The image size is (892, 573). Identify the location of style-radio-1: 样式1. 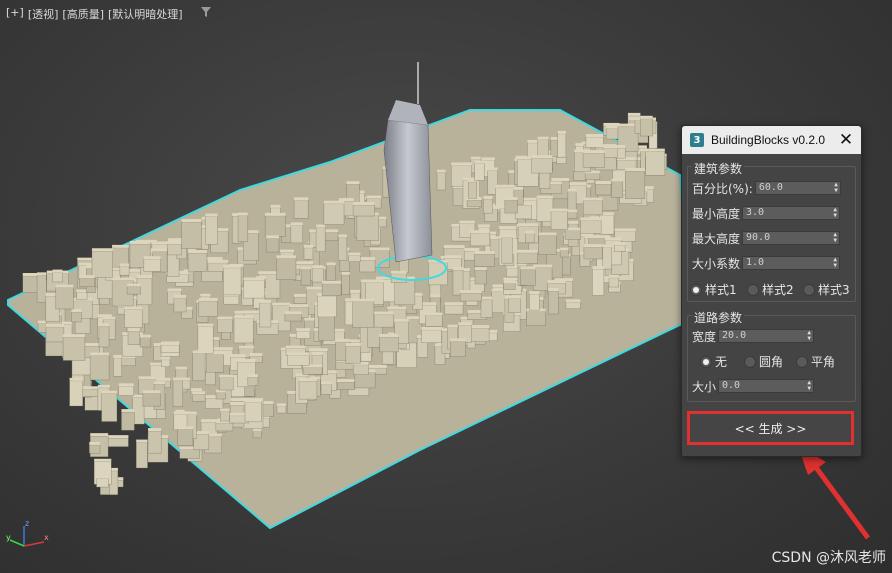
(713, 289).